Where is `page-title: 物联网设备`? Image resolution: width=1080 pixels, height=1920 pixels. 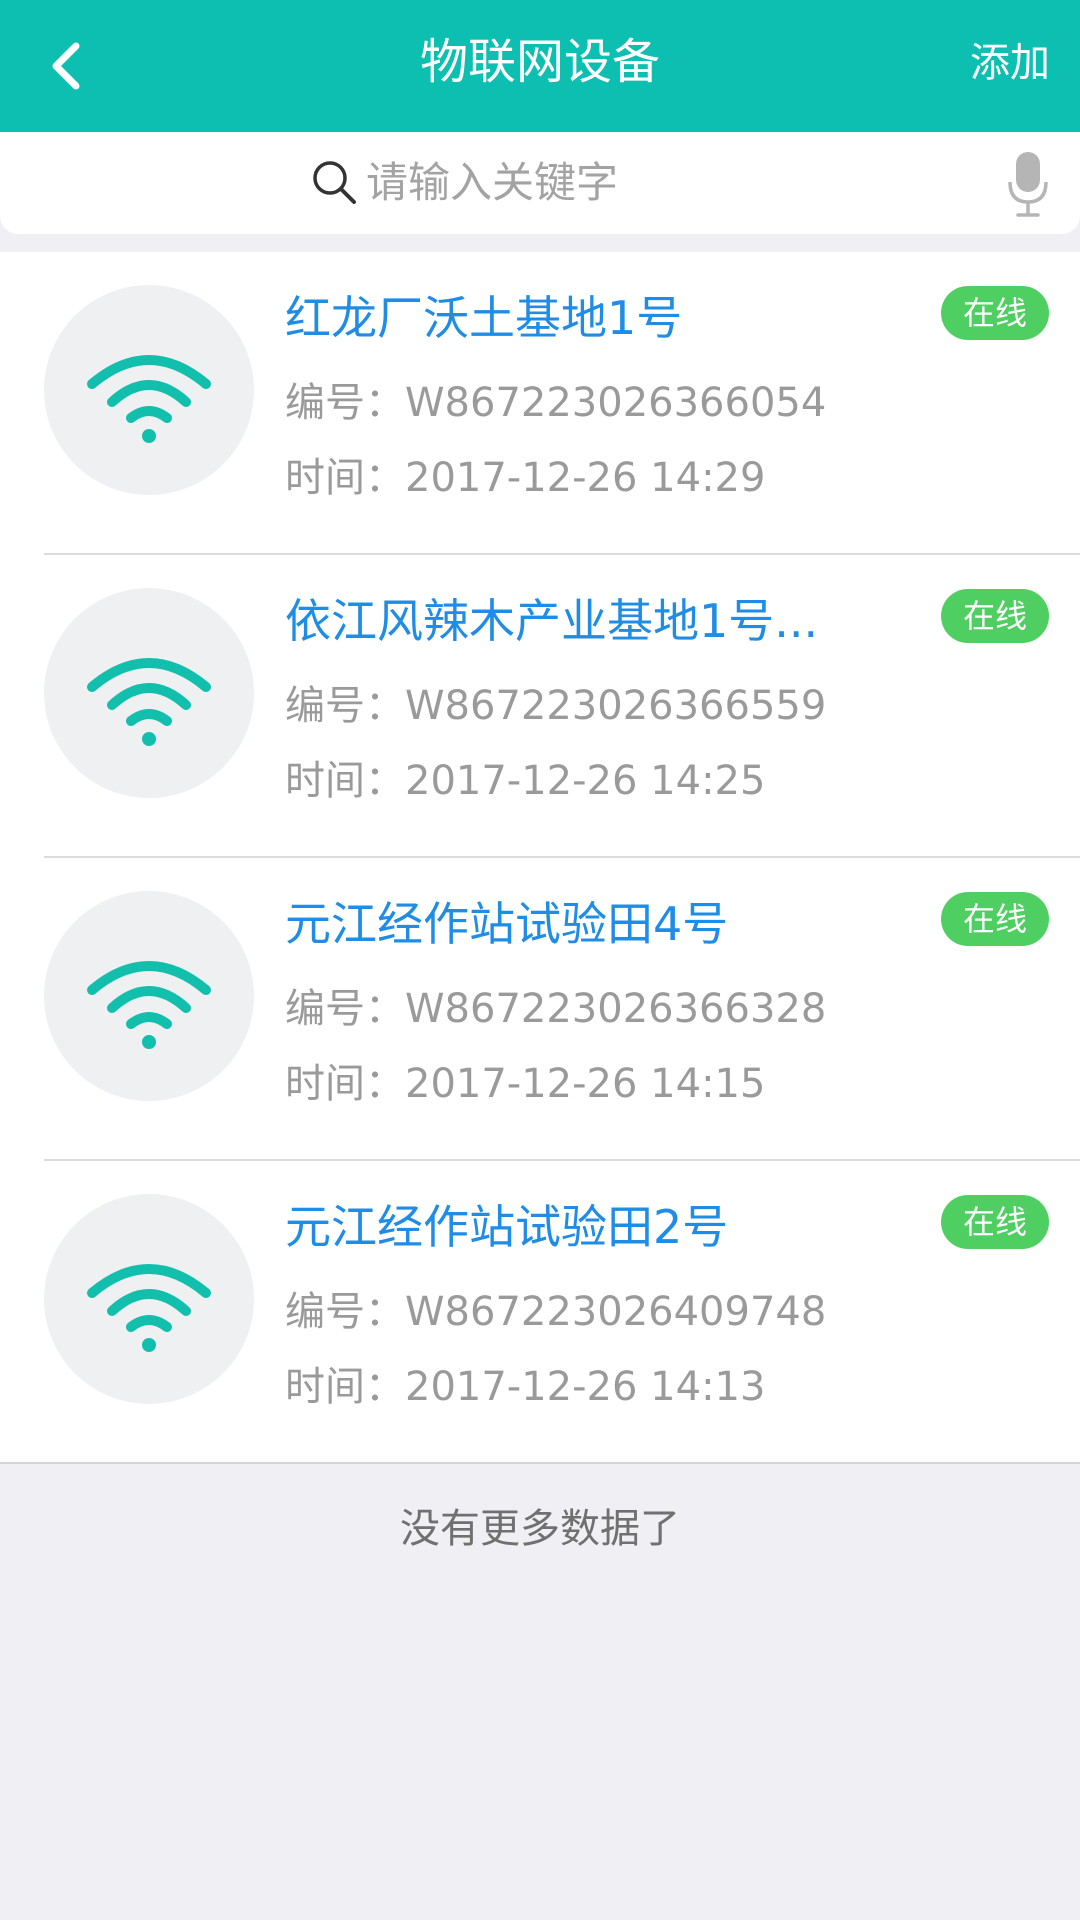
page-title: 物联网设备 is located at coordinates (539, 62).